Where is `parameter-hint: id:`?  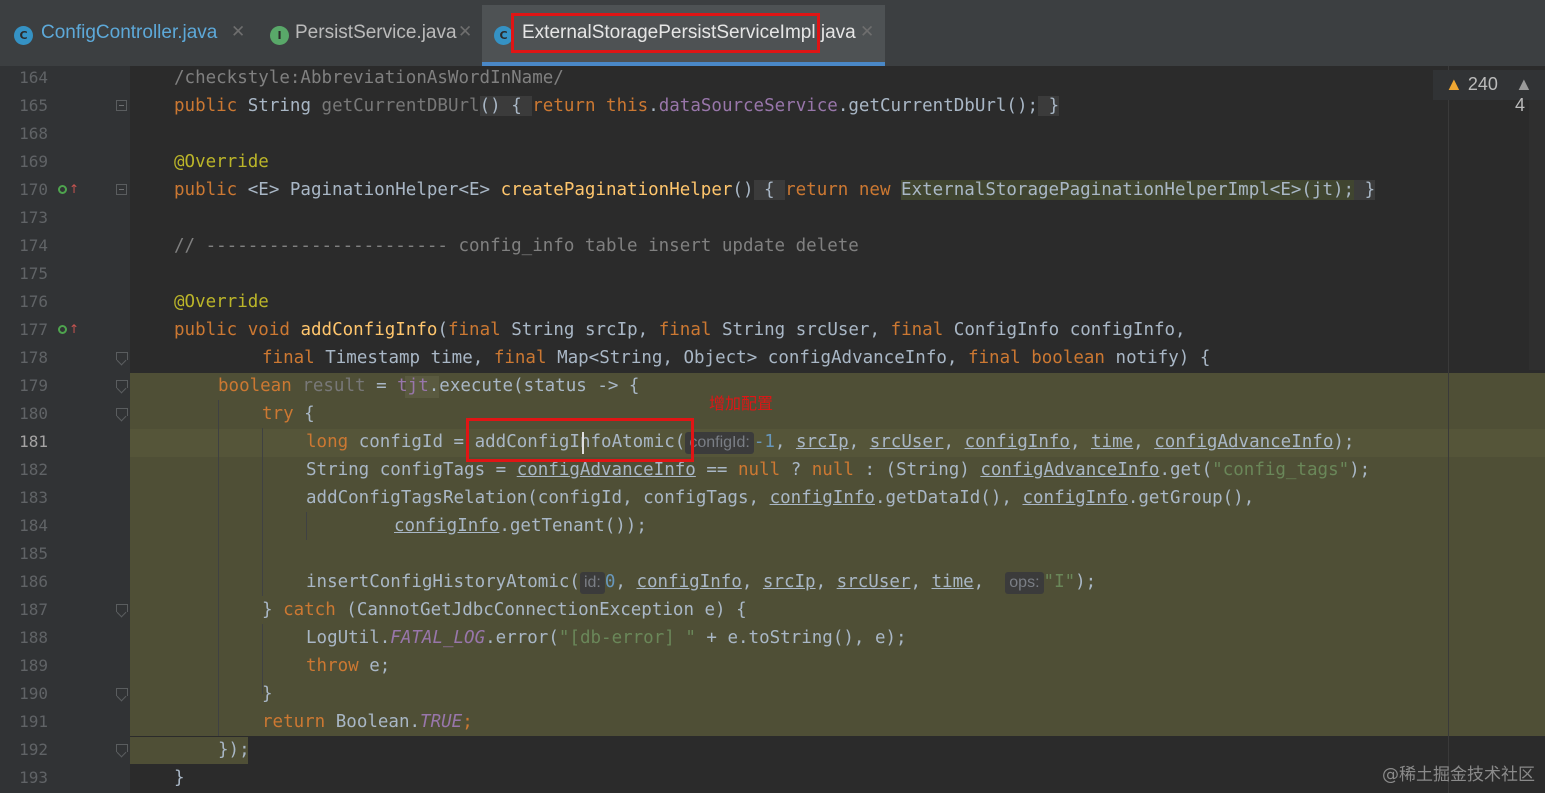 parameter-hint: id: is located at coordinates (592, 583).